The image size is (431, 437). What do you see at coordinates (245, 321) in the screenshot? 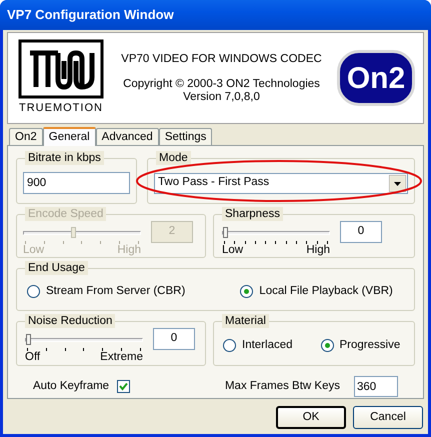
I see `group-label: Material` at bounding box center [245, 321].